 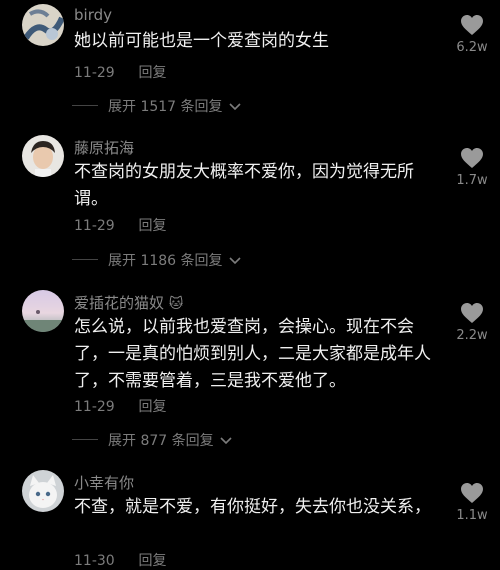 I want to click on comment-meta: 11-30 回复, so click(x=120, y=560).